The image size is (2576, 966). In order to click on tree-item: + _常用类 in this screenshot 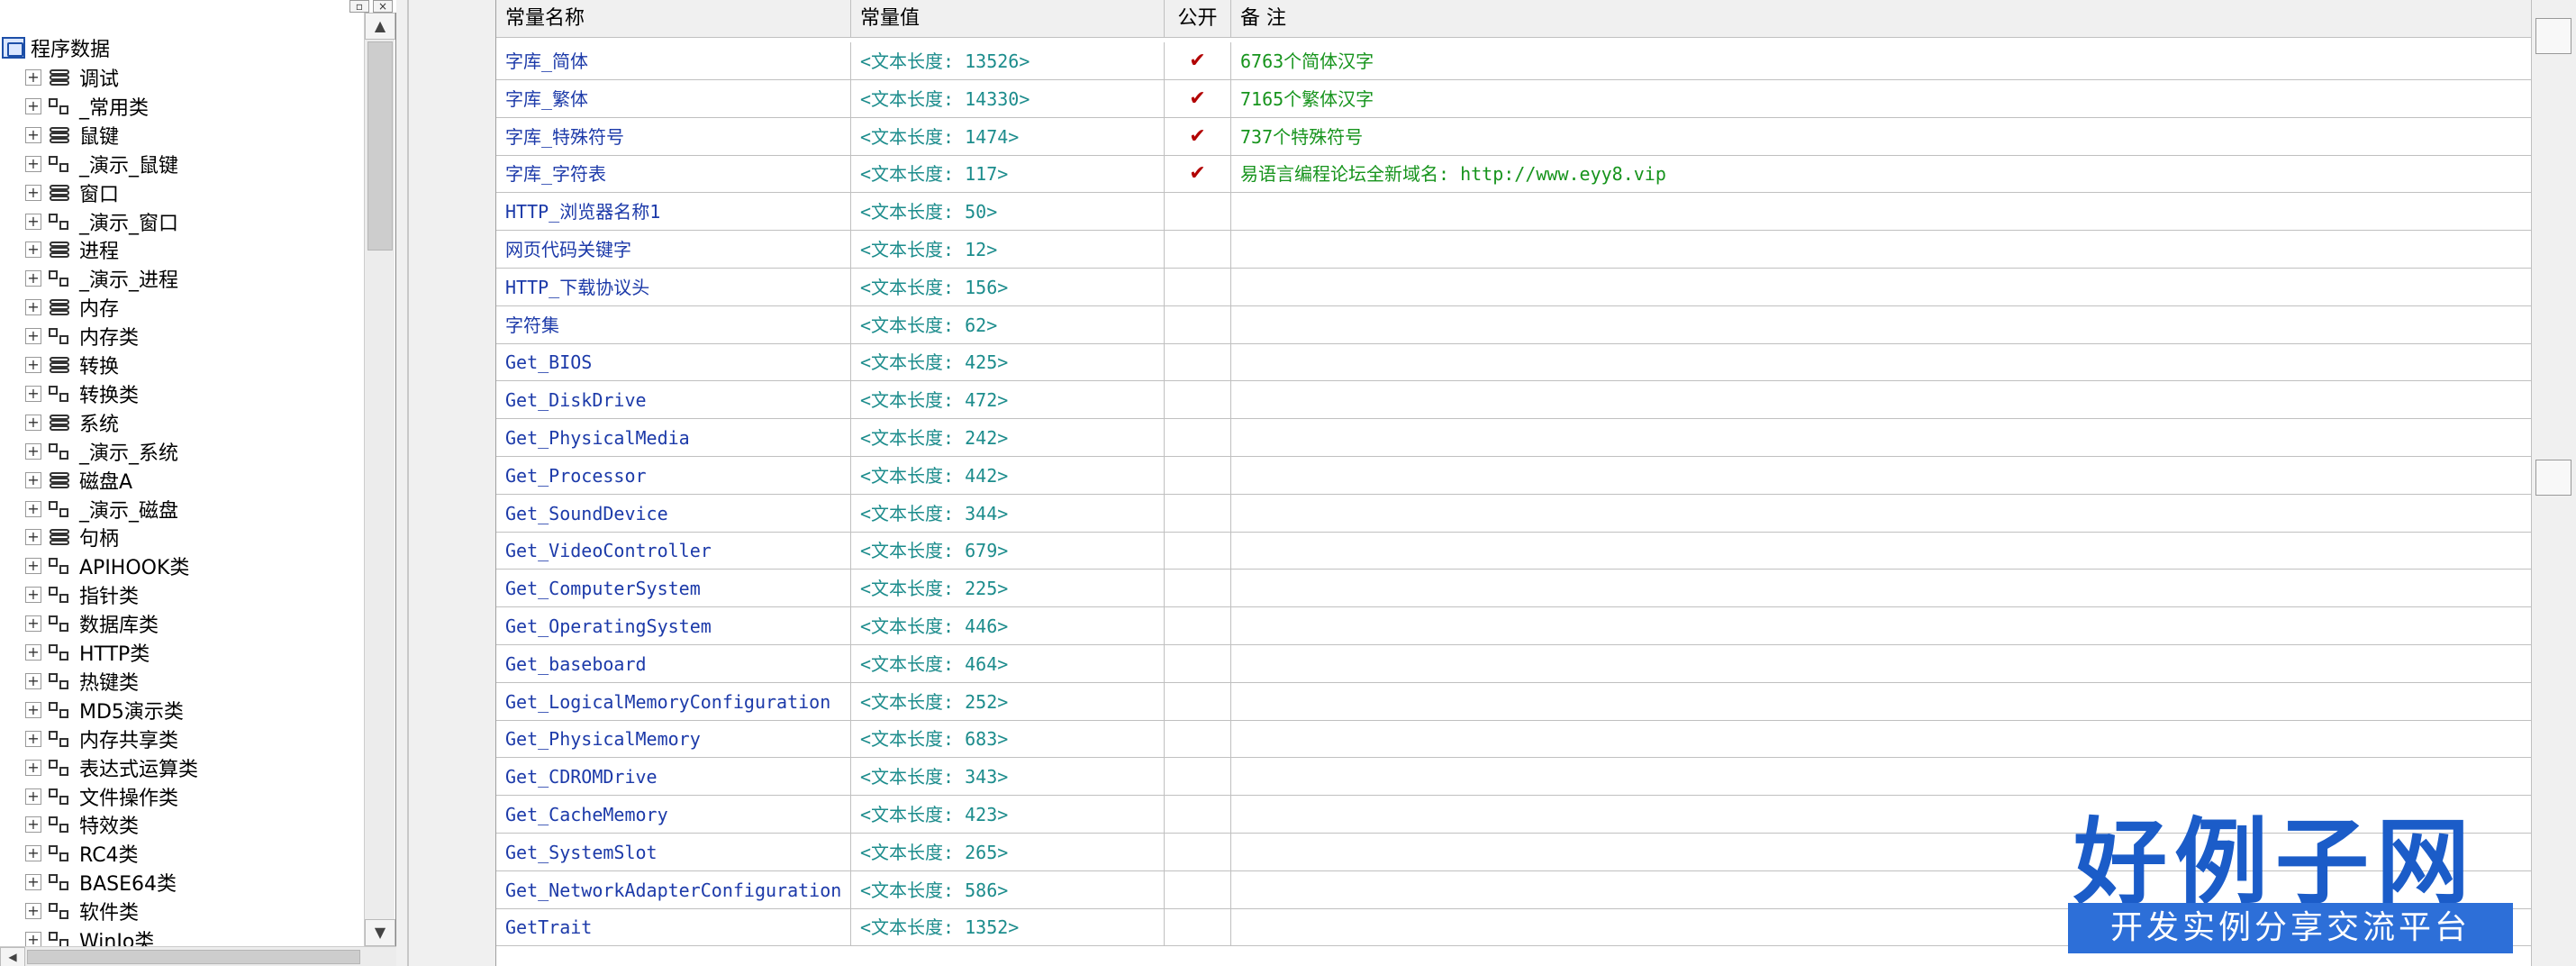, I will do `click(87, 106)`.